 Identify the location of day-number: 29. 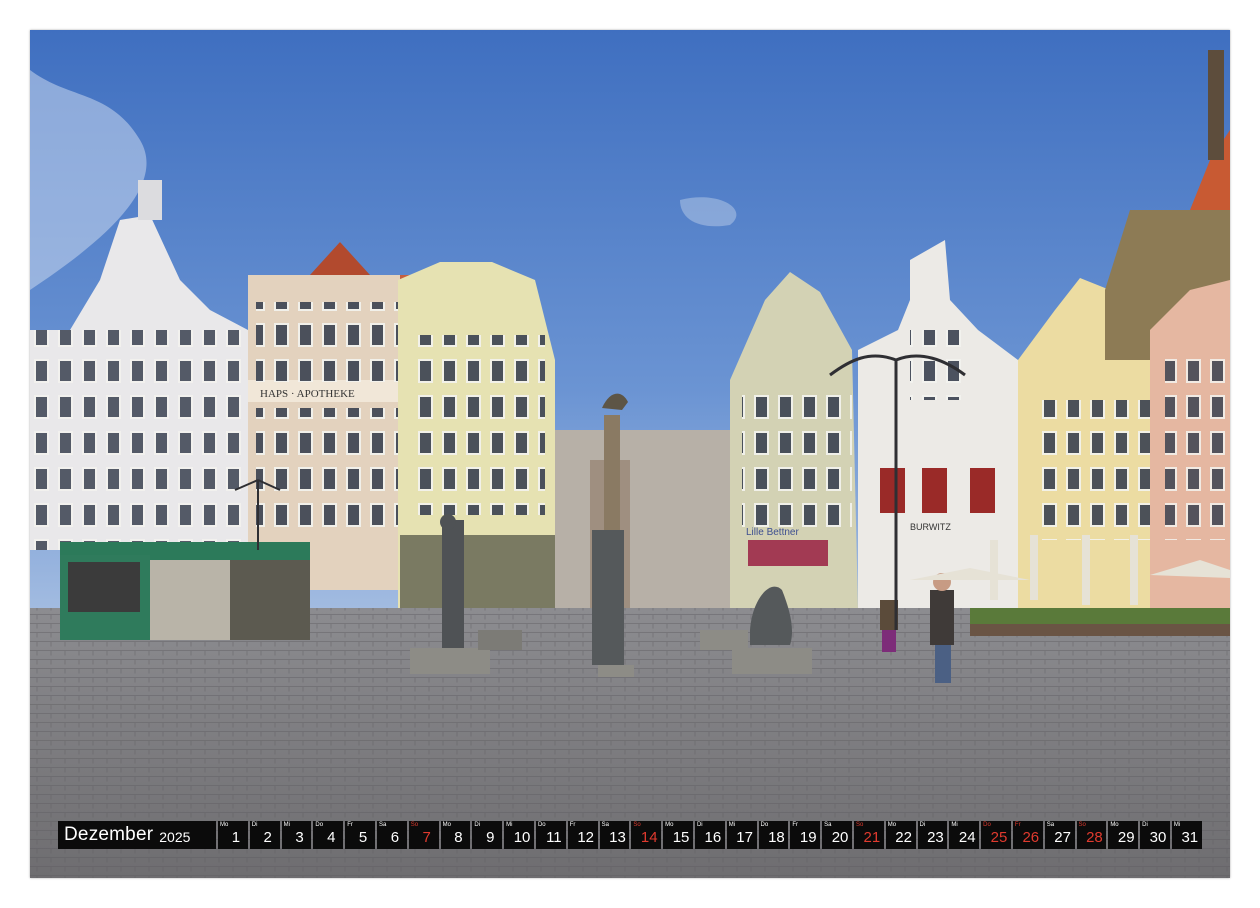
(1126, 837).